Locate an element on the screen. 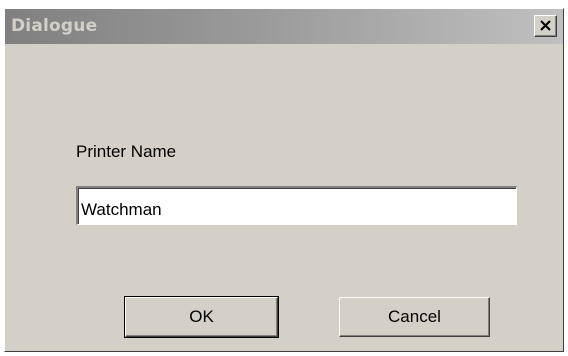 The height and width of the screenshot is (356, 568). close-icon is located at coordinates (545, 25).